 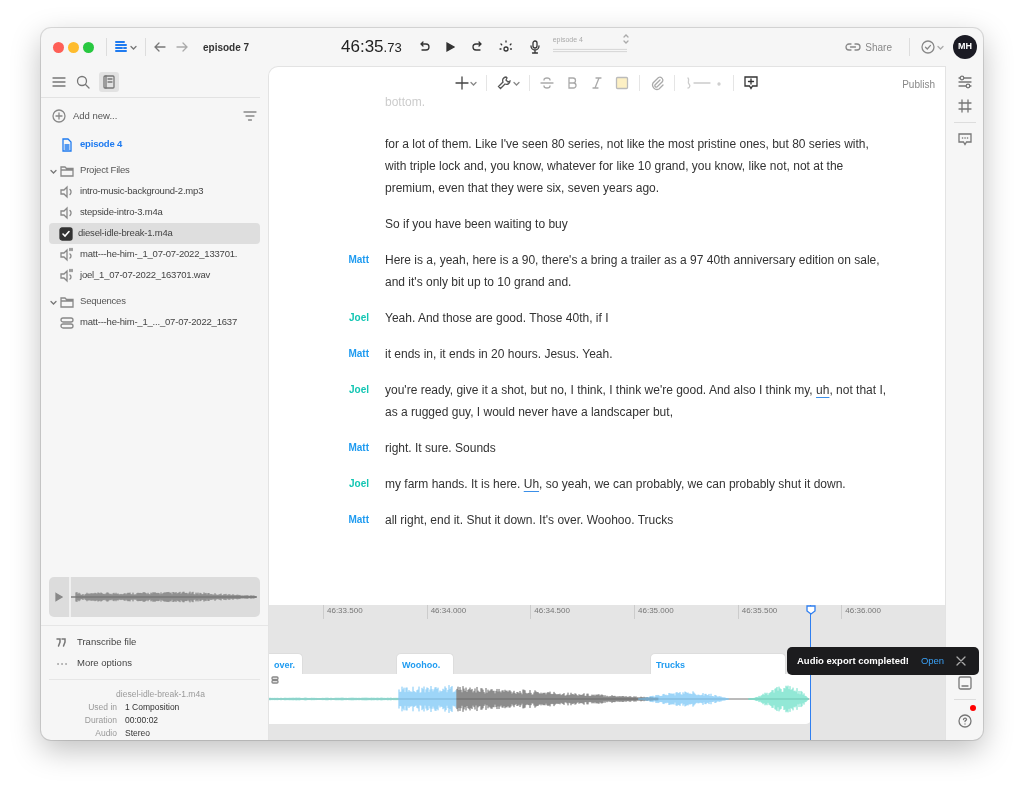 I want to click on play-icon, so click(x=449, y=47).